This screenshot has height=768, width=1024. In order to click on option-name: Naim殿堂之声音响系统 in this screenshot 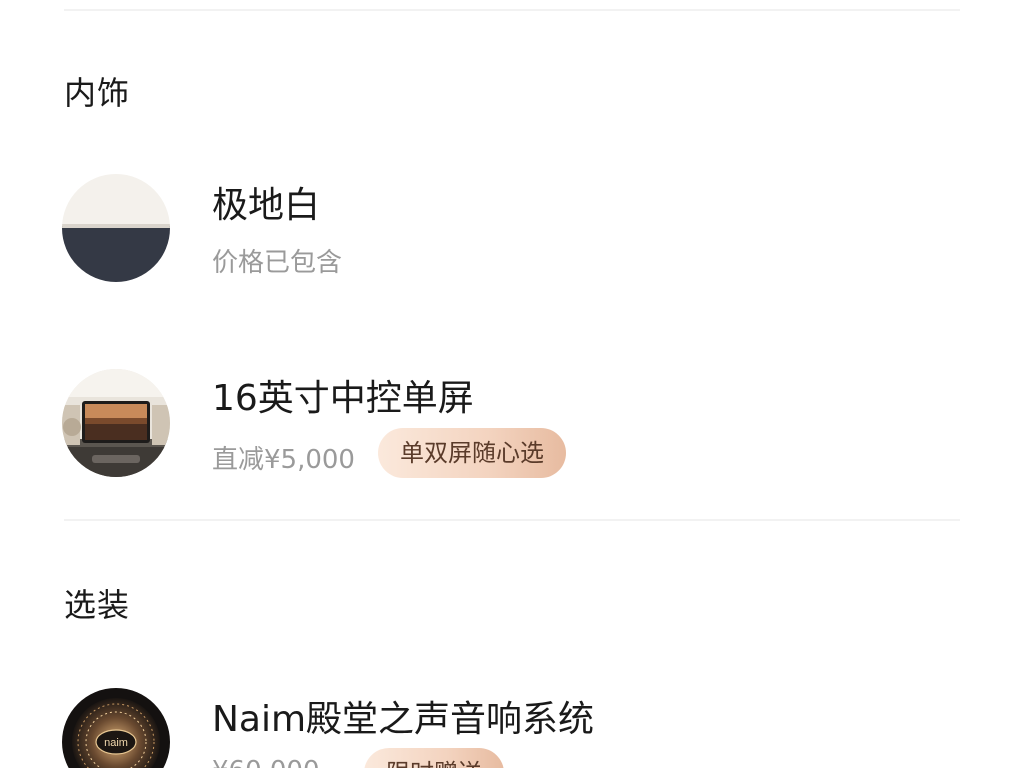, I will do `click(403, 719)`.